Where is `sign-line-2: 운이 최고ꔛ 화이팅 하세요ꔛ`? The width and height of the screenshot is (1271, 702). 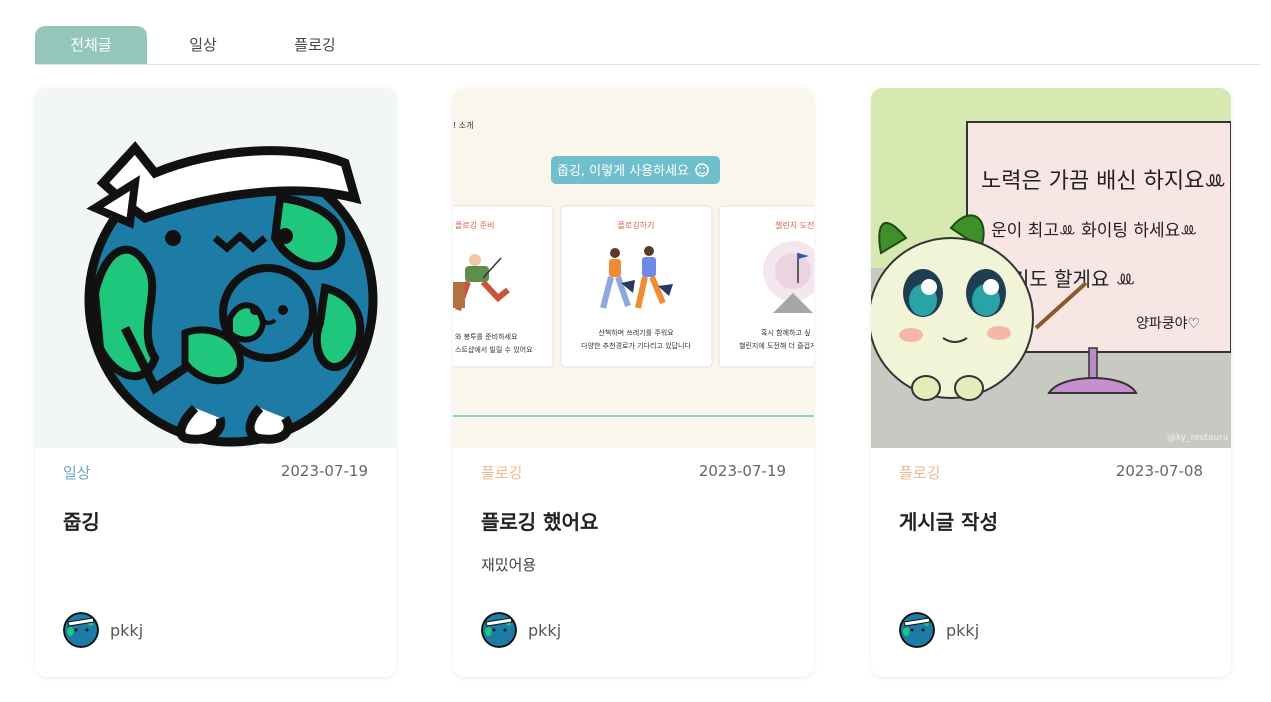
sign-line-2: 운이 최고ꔛ 화이팅 하세요ꔛ is located at coordinates (1094, 231).